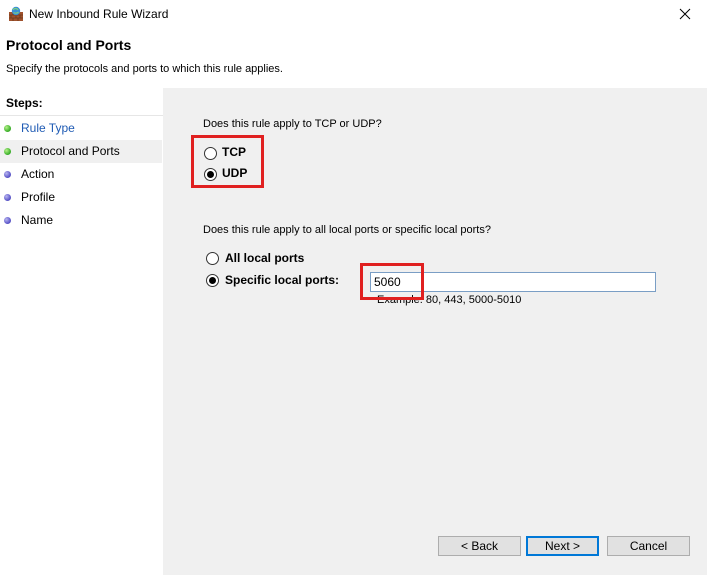 The height and width of the screenshot is (575, 707). Describe the element at coordinates (81, 104) in the screenshot. I see `steps-header: Steps:` at that location.